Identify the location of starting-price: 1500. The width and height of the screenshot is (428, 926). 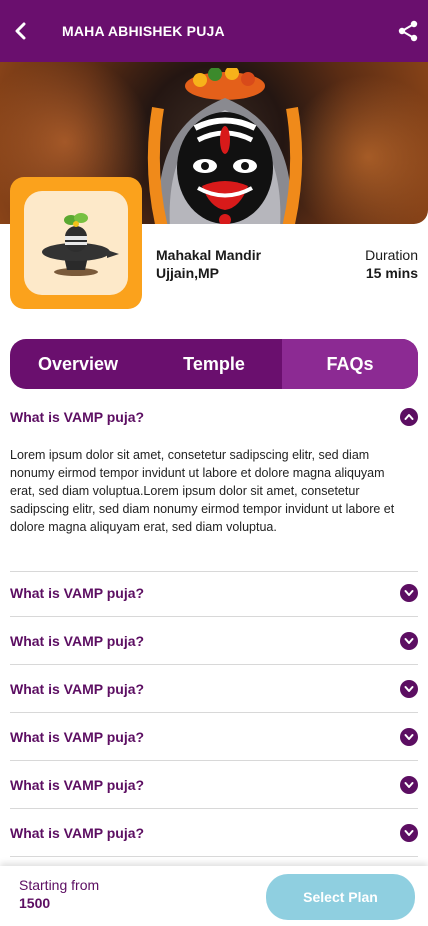
(35, 903).